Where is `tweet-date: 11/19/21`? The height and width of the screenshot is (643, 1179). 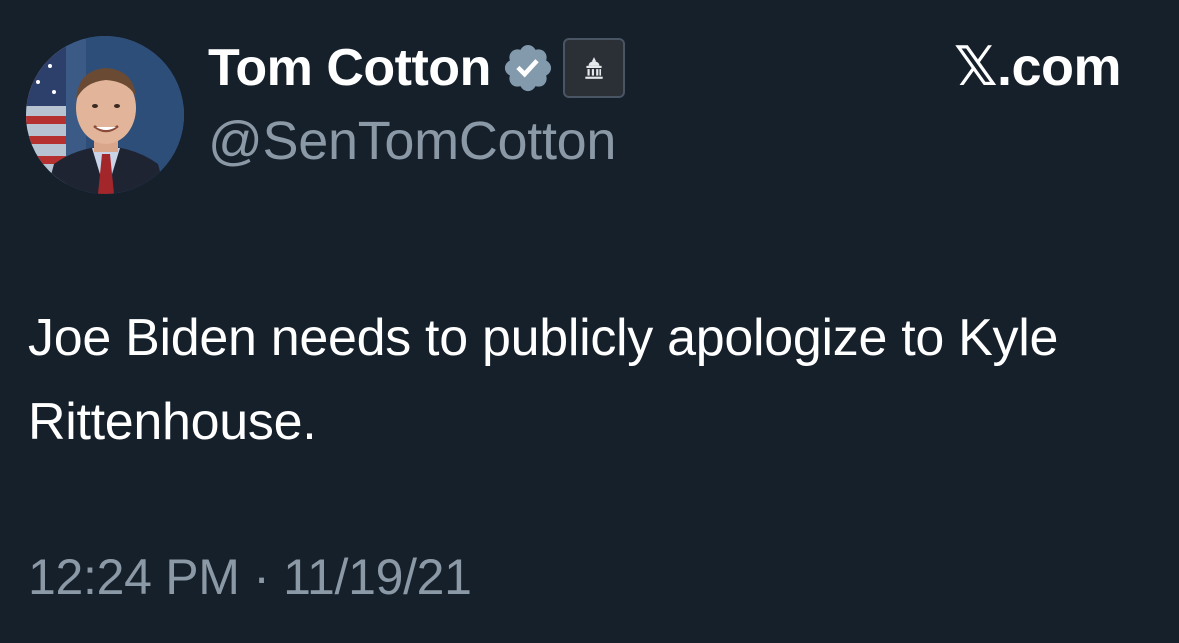
tweet-date: 11/19/21 is located at coordinates (377, 577).